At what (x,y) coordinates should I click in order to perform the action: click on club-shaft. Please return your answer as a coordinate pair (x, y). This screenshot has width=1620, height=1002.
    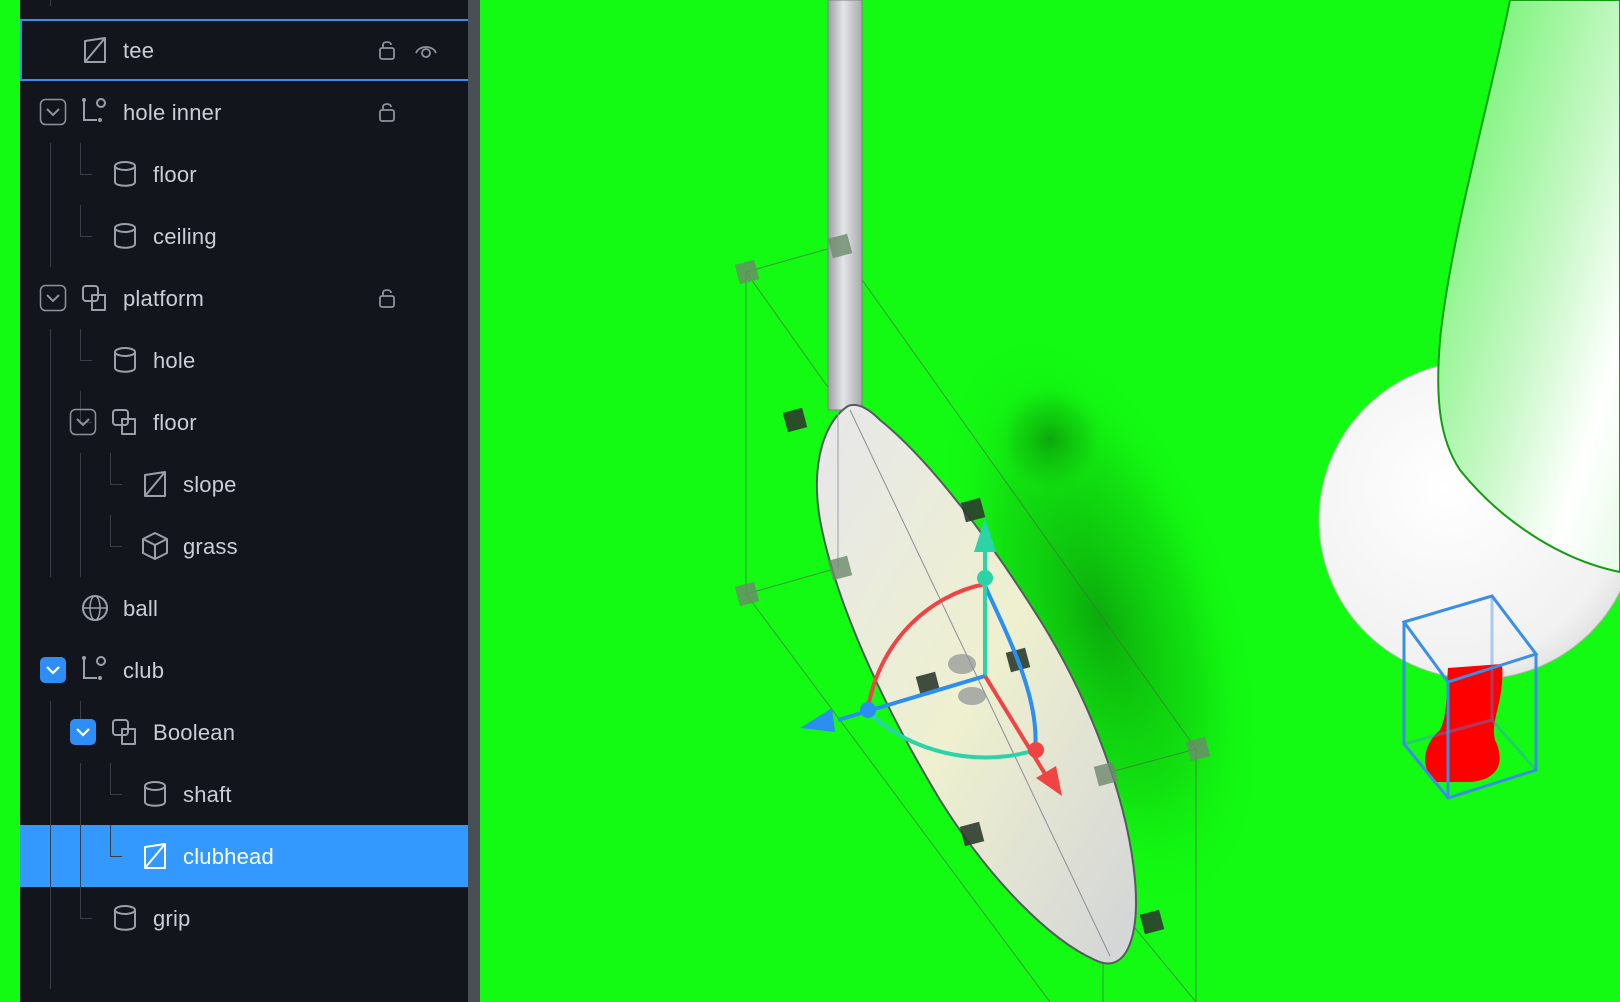
    Looking at the image, I should click on (845, 205).